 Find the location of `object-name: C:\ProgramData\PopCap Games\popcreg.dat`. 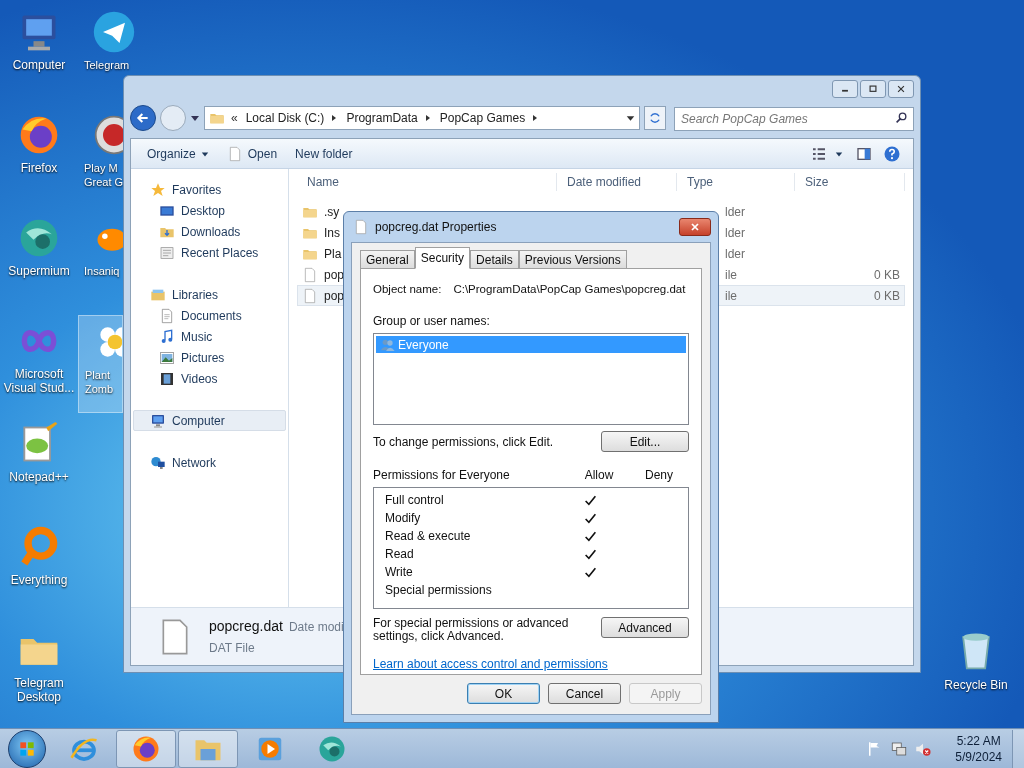

object-name: C:\ProgramData\PopCap Games\popcreg.dat is located at coordinates (569, 289).